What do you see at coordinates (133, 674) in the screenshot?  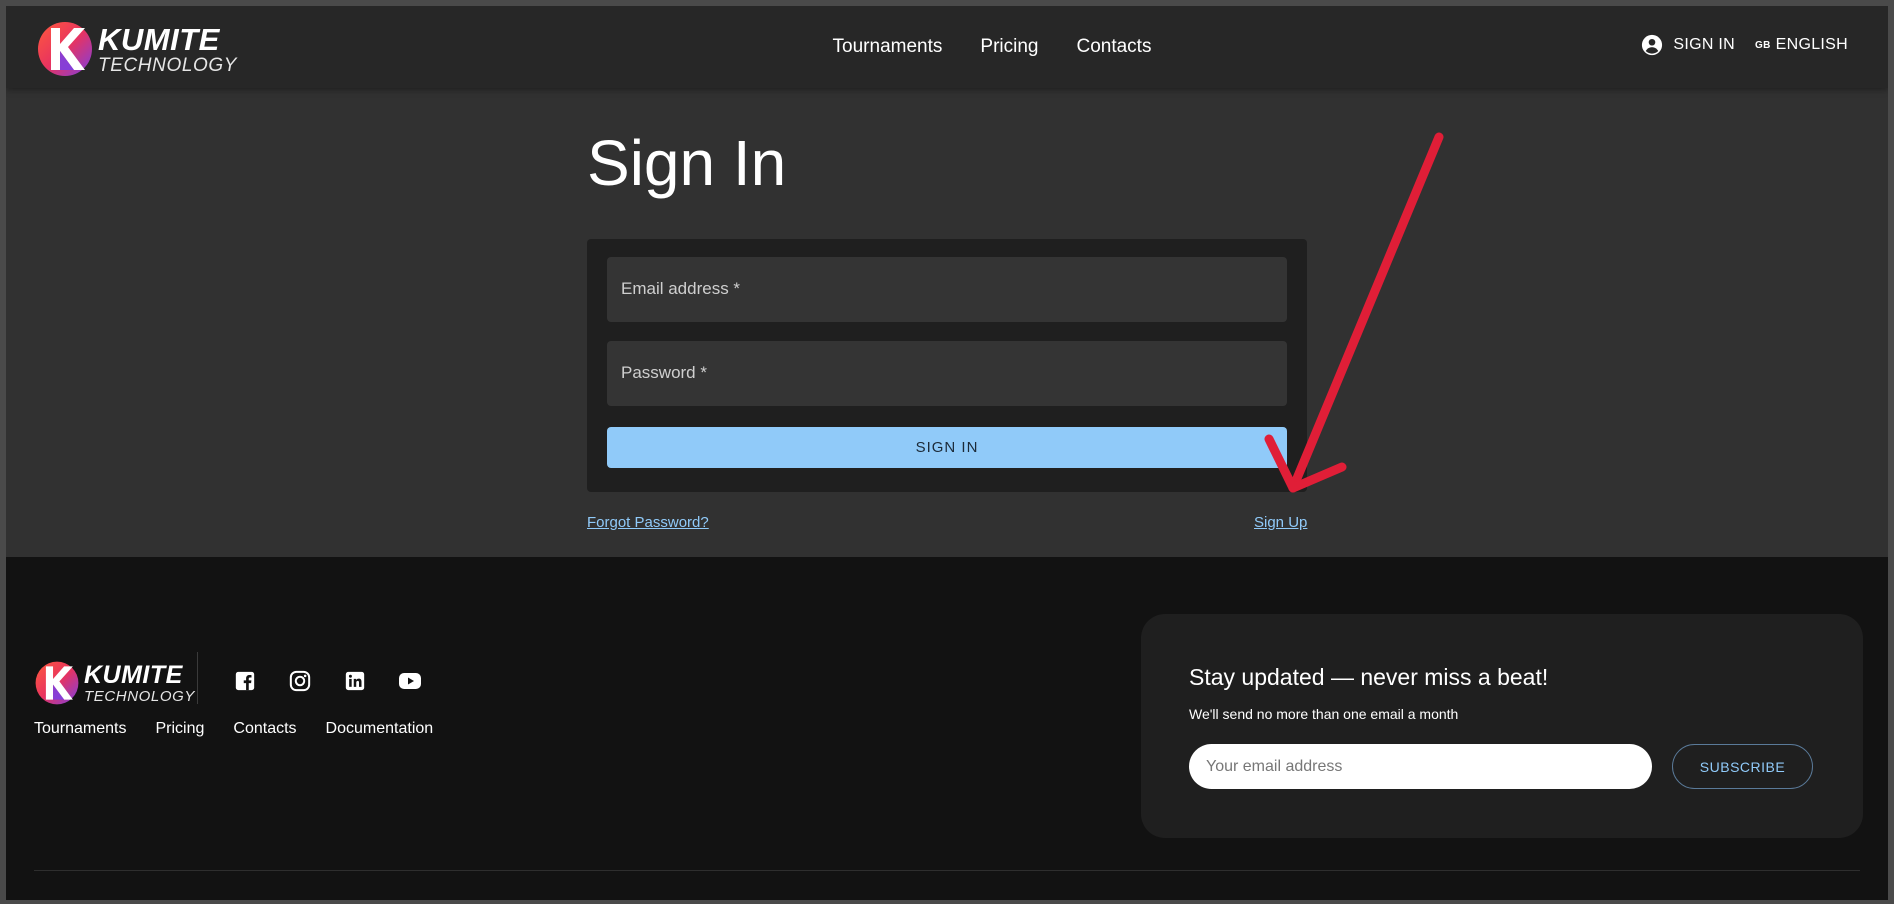 I see `footer-brand-name: KUMITE` at bounding box center [133, 674].